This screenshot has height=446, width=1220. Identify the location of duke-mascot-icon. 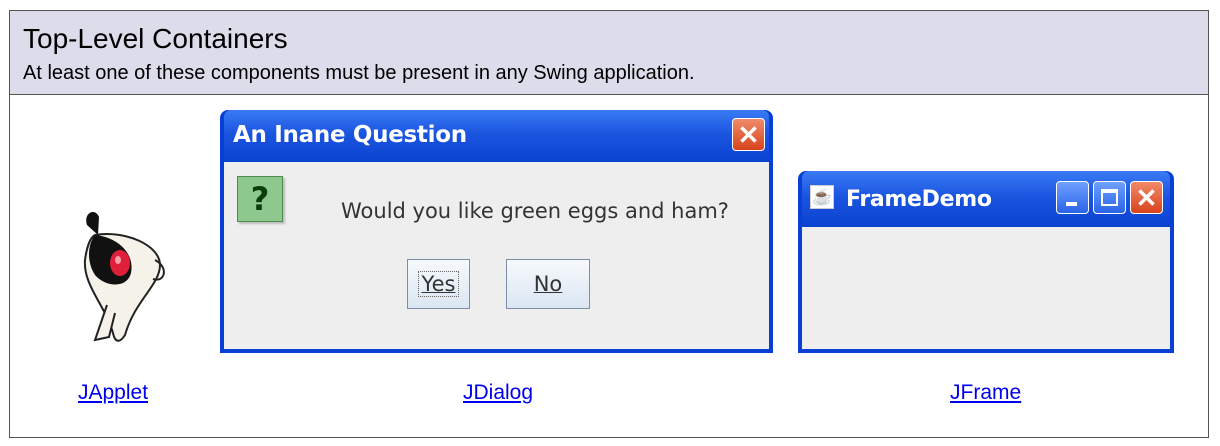
(124, 276).